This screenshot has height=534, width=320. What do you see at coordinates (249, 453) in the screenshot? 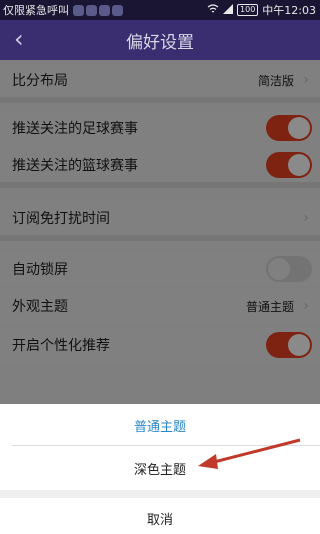
I see `annotation-arrow-icon` at bounding box center [249, 453].